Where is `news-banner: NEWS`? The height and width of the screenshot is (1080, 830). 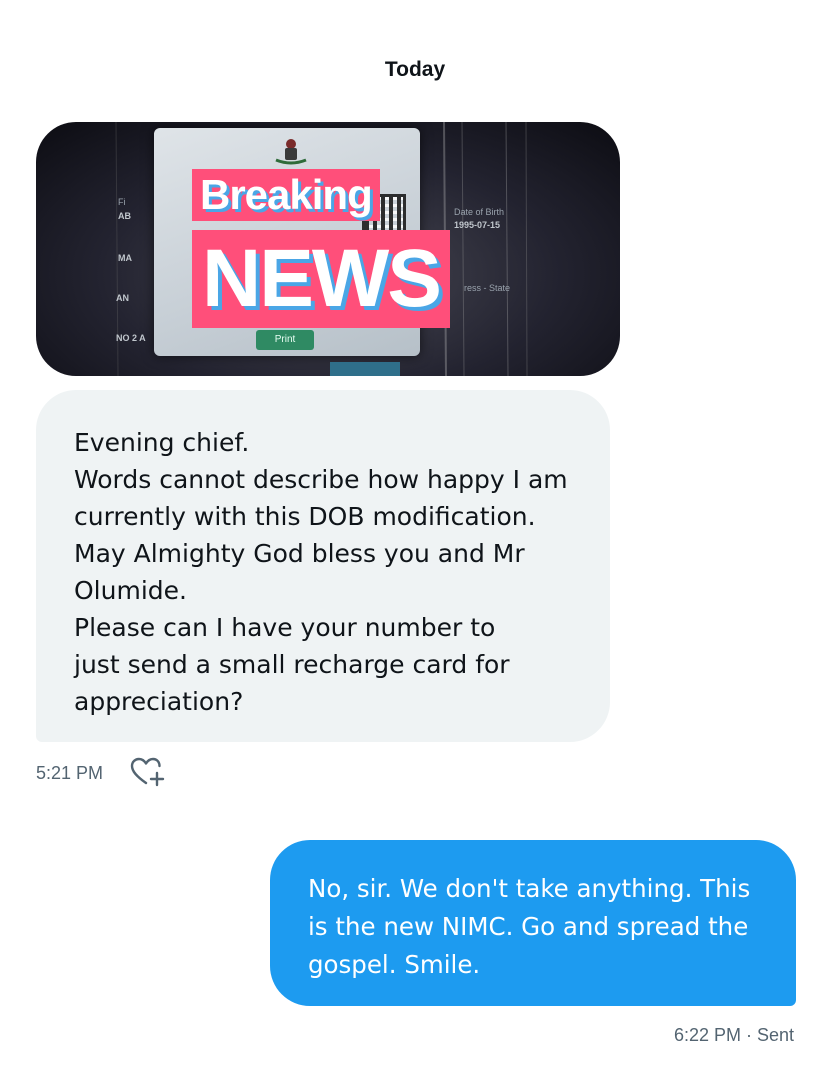 news-banner: NEWS is located at coordinates (321, 279).